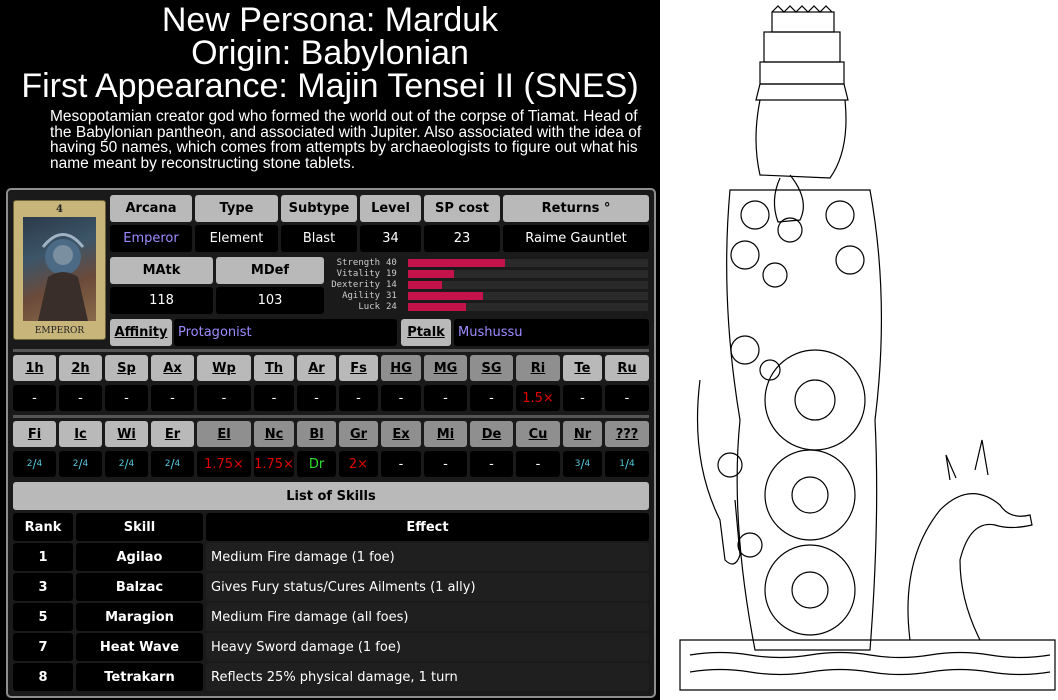 The width and height of the screenshot is (1058, 700). Describe the element at coordinates (161, 300) in the screenshot. I see `matk-value: 118` at that location.